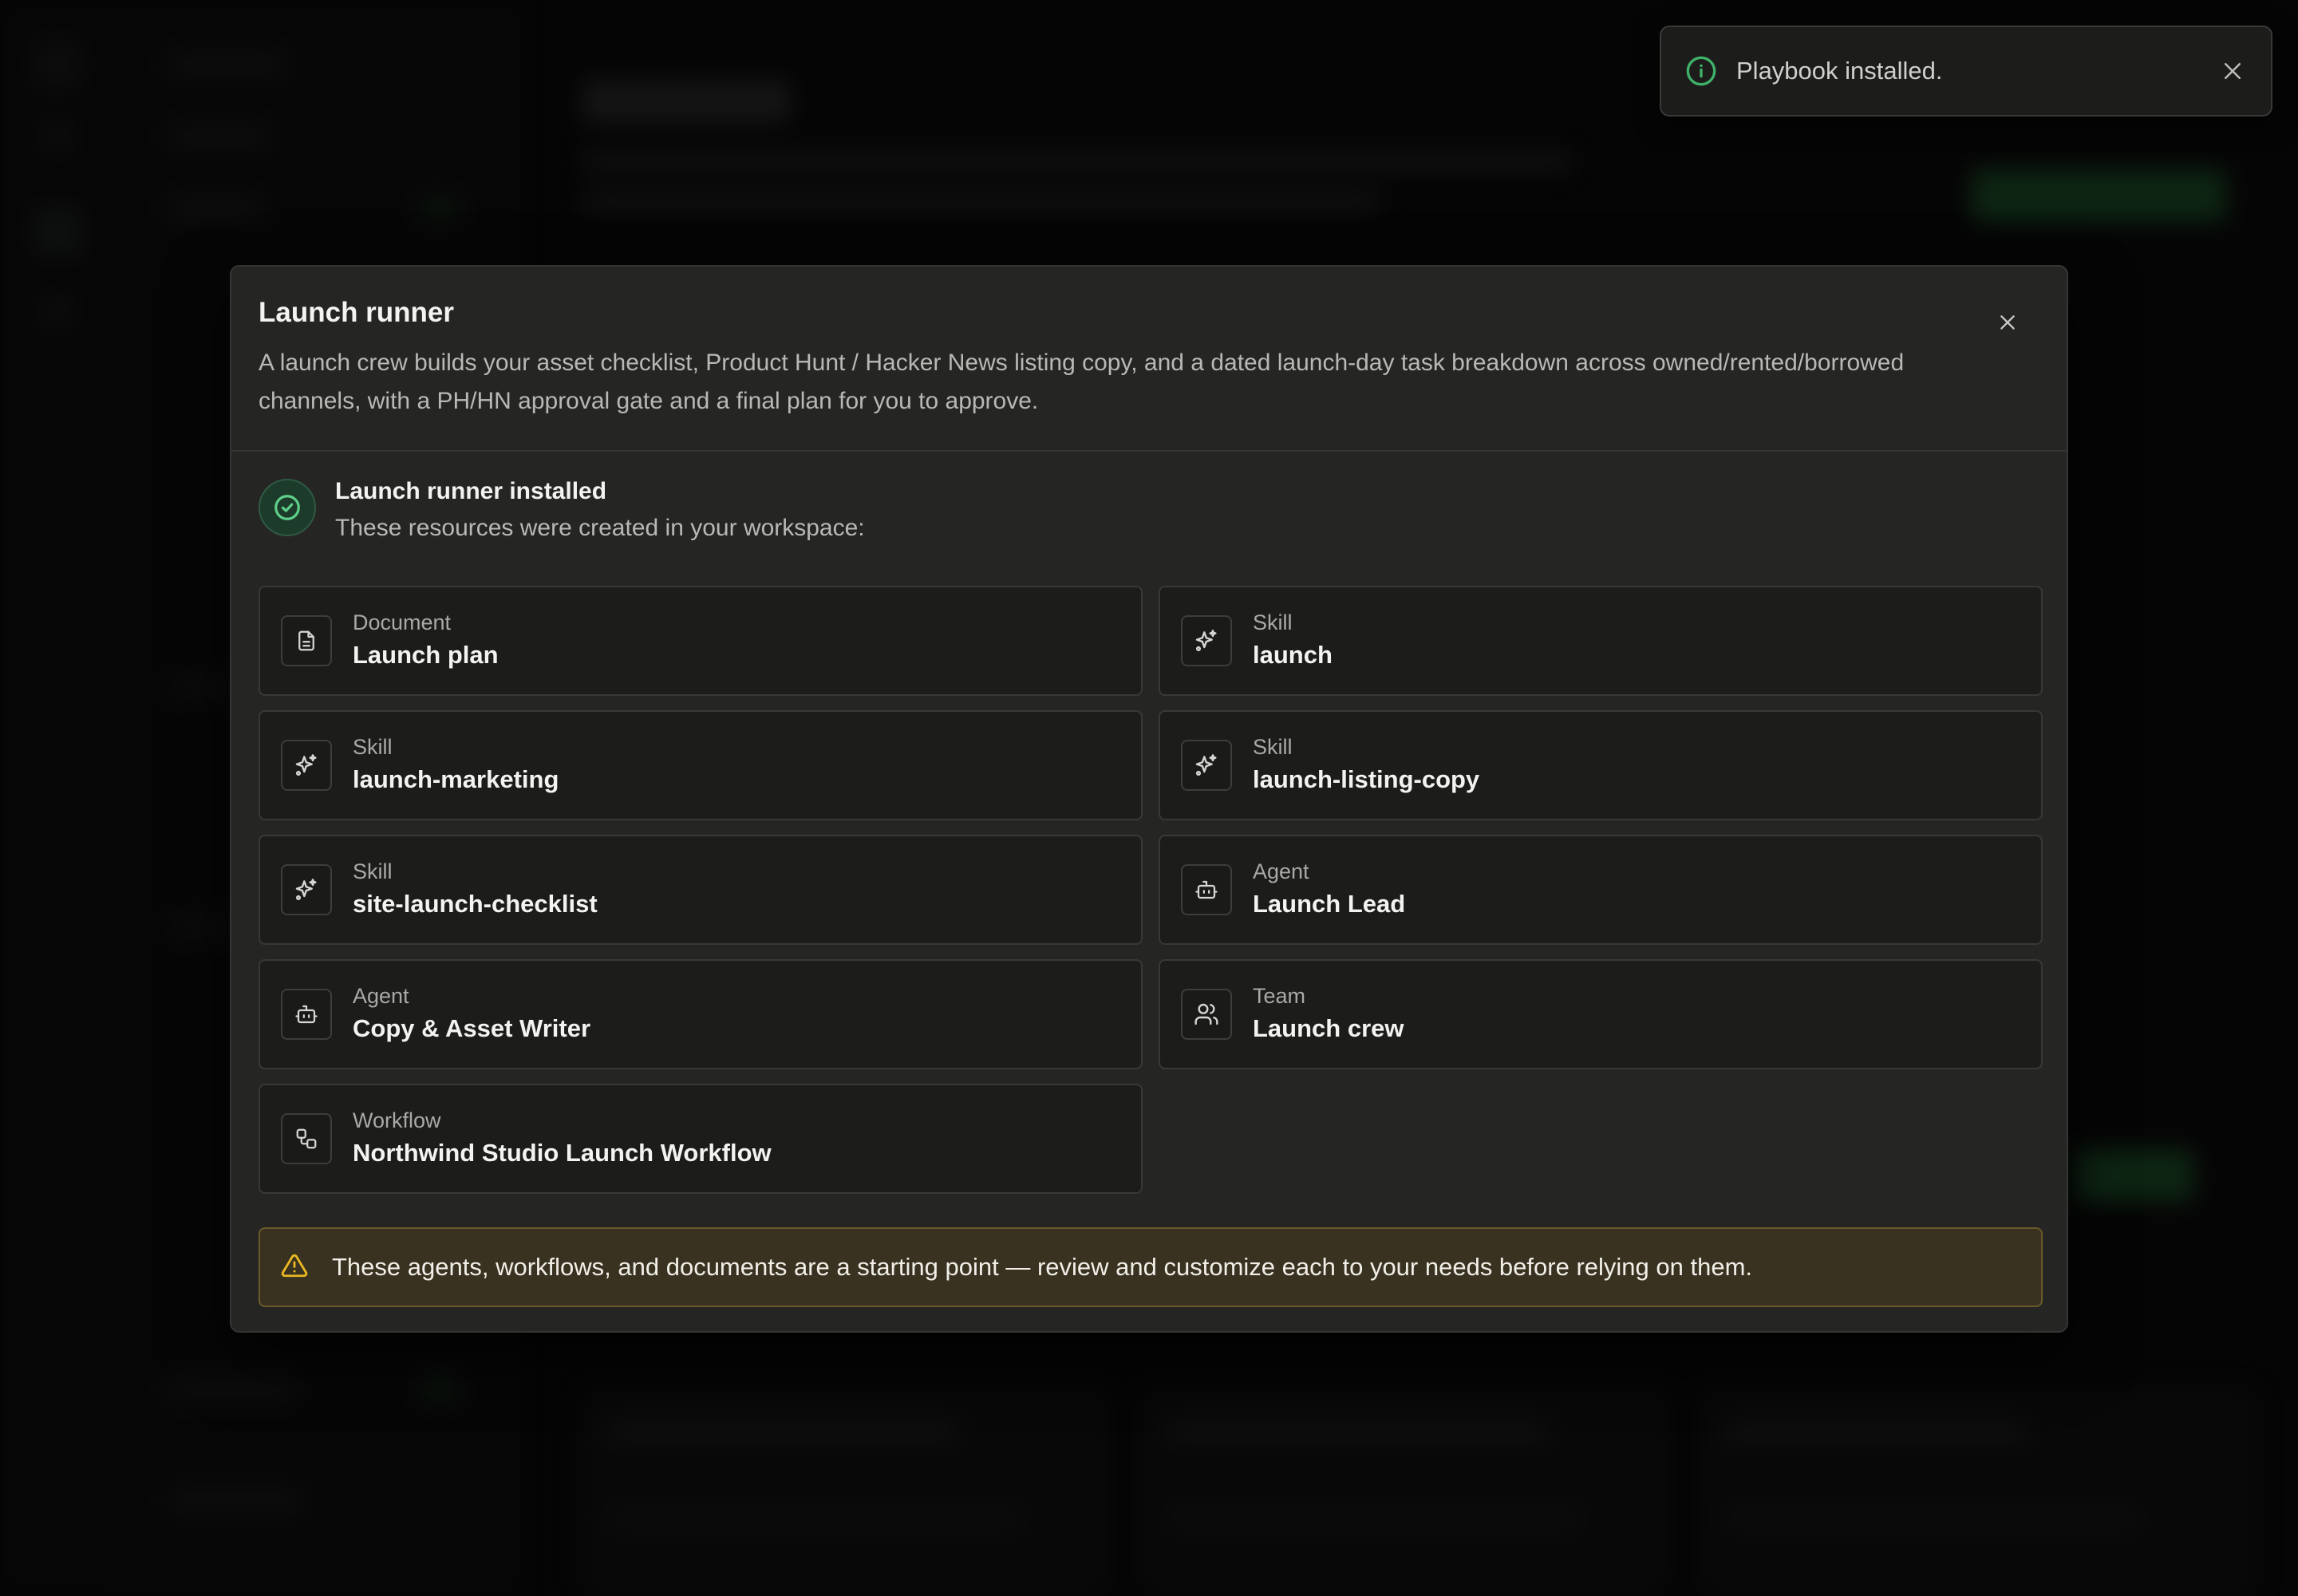  Describe the element at coordinates (701, 641) in the screenshot. I see `resource-card-document: Document Launch plan` at that location.